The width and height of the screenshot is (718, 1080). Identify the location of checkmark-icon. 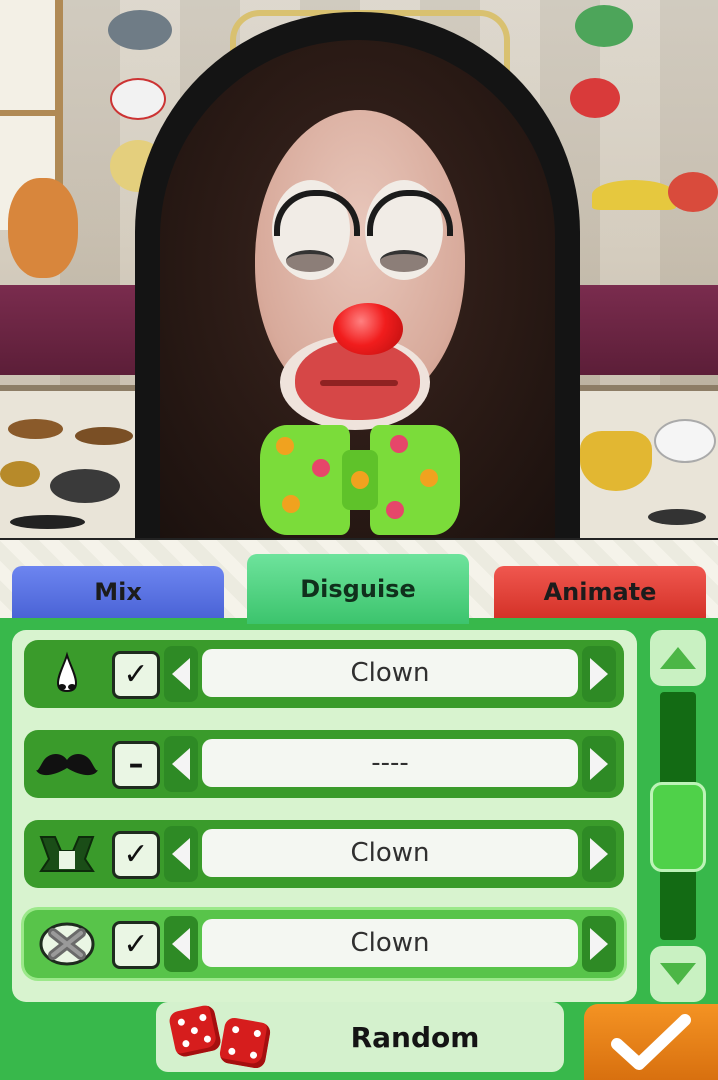
(651, 1042).